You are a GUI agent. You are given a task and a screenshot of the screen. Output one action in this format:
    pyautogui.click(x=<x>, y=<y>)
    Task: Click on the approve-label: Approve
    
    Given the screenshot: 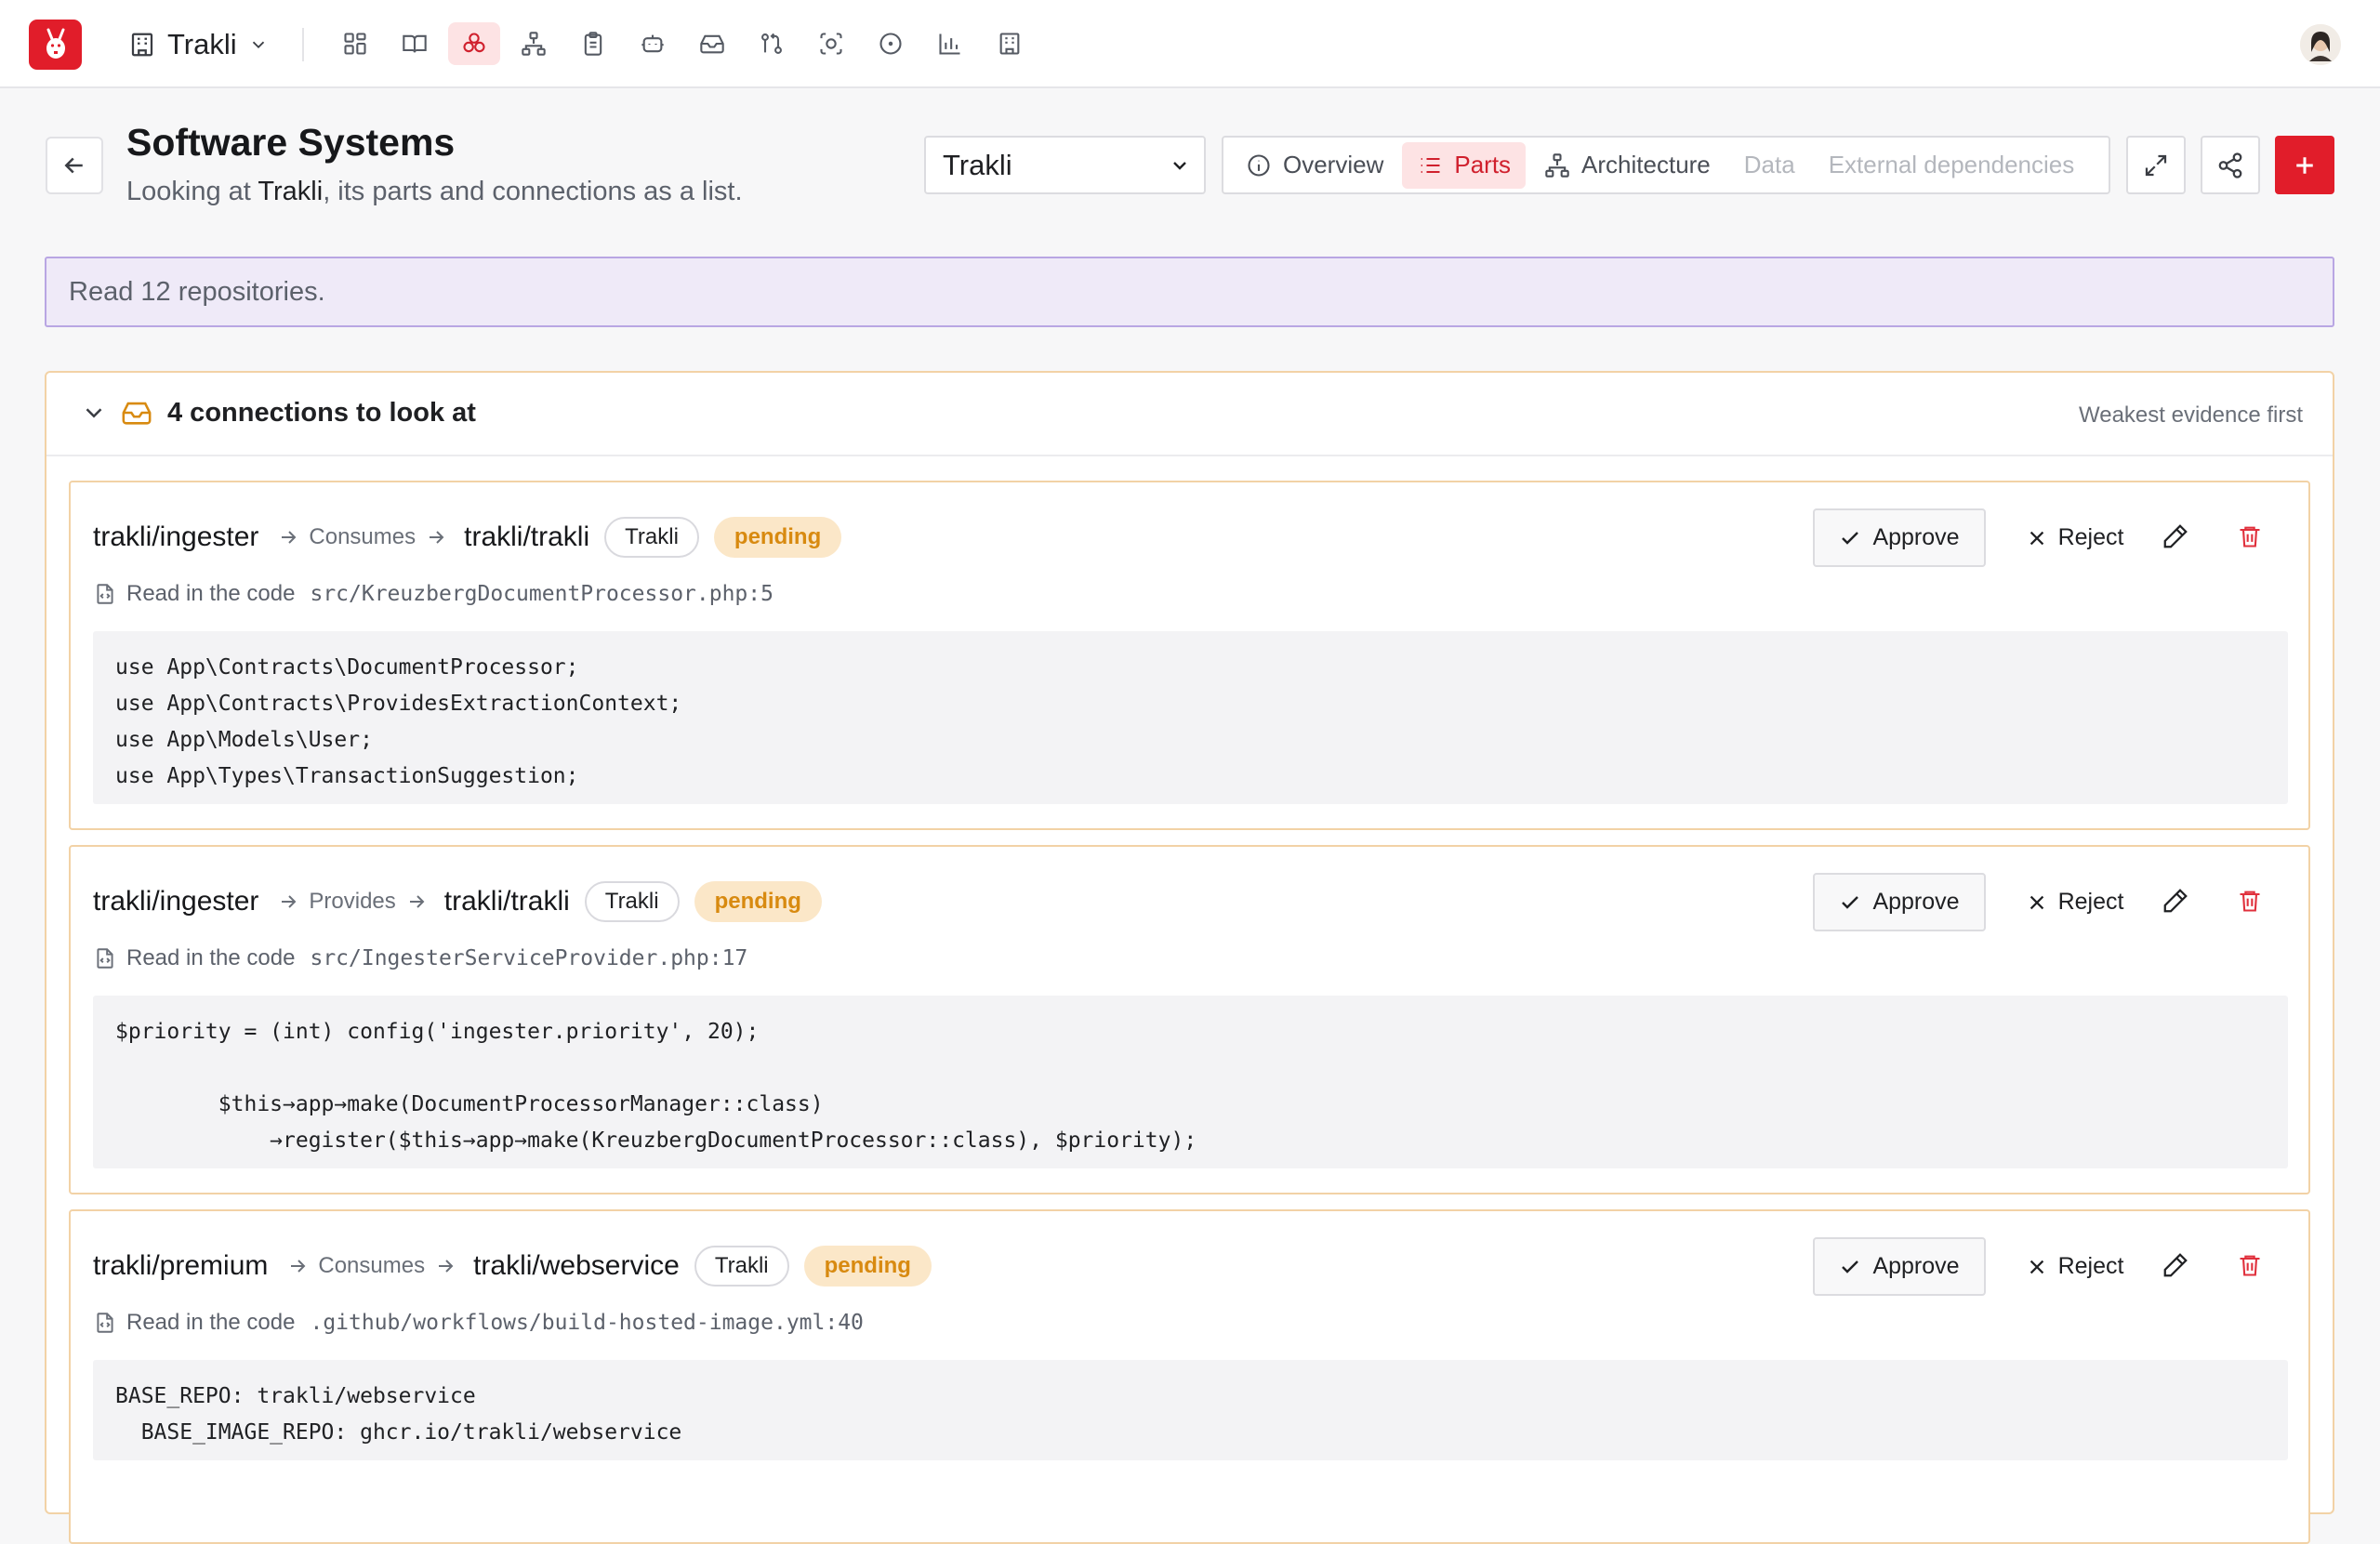 What is the action you would take?
    pyautogui.click(x=1916, y=537)
    